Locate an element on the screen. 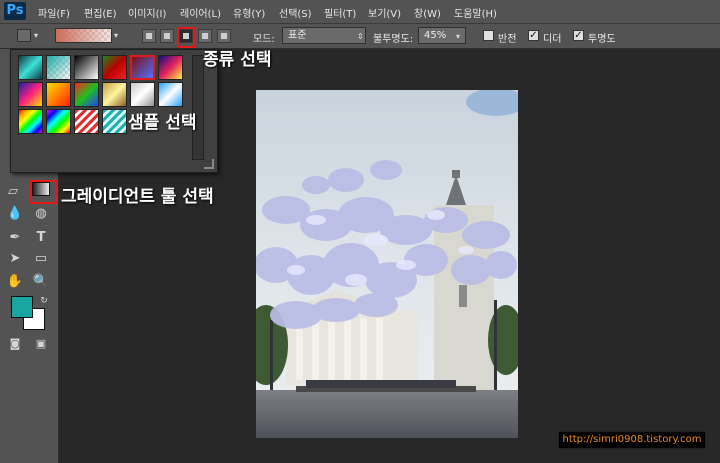 This screenshot has height=463, width=720. type-icon: T is located at coordinates (41, 238).